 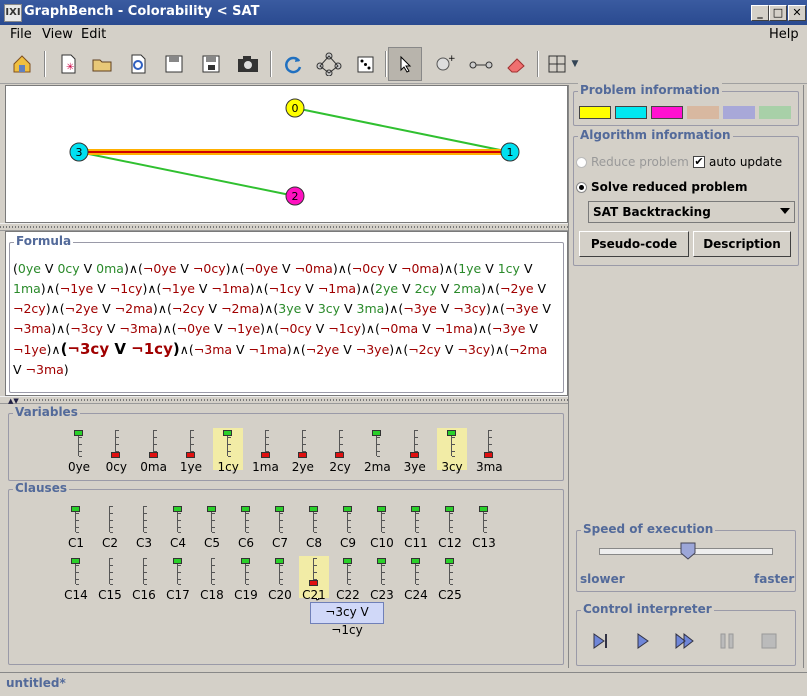 I want to click on switch-label: 0ye, so click(x=79, y=467).